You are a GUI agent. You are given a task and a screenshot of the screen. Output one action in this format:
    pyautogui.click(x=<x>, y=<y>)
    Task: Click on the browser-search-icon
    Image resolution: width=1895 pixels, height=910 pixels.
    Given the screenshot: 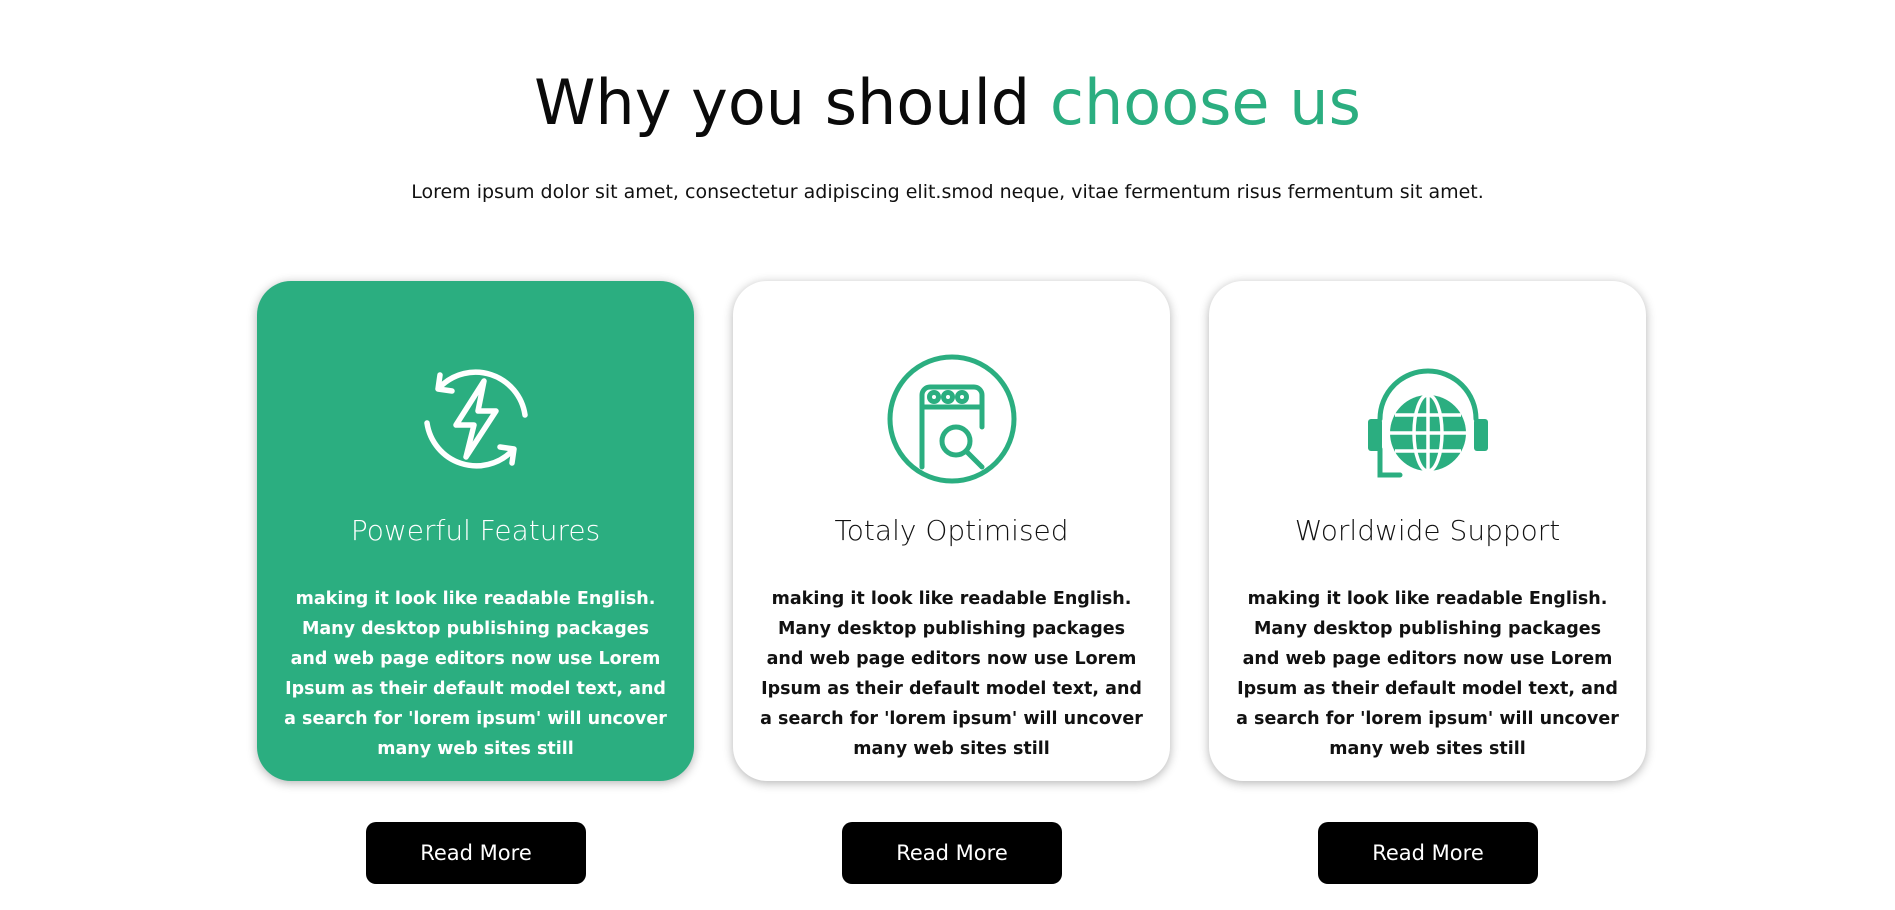 What is the action you would take?
    pyautogui.click(x=952, y=419)
    